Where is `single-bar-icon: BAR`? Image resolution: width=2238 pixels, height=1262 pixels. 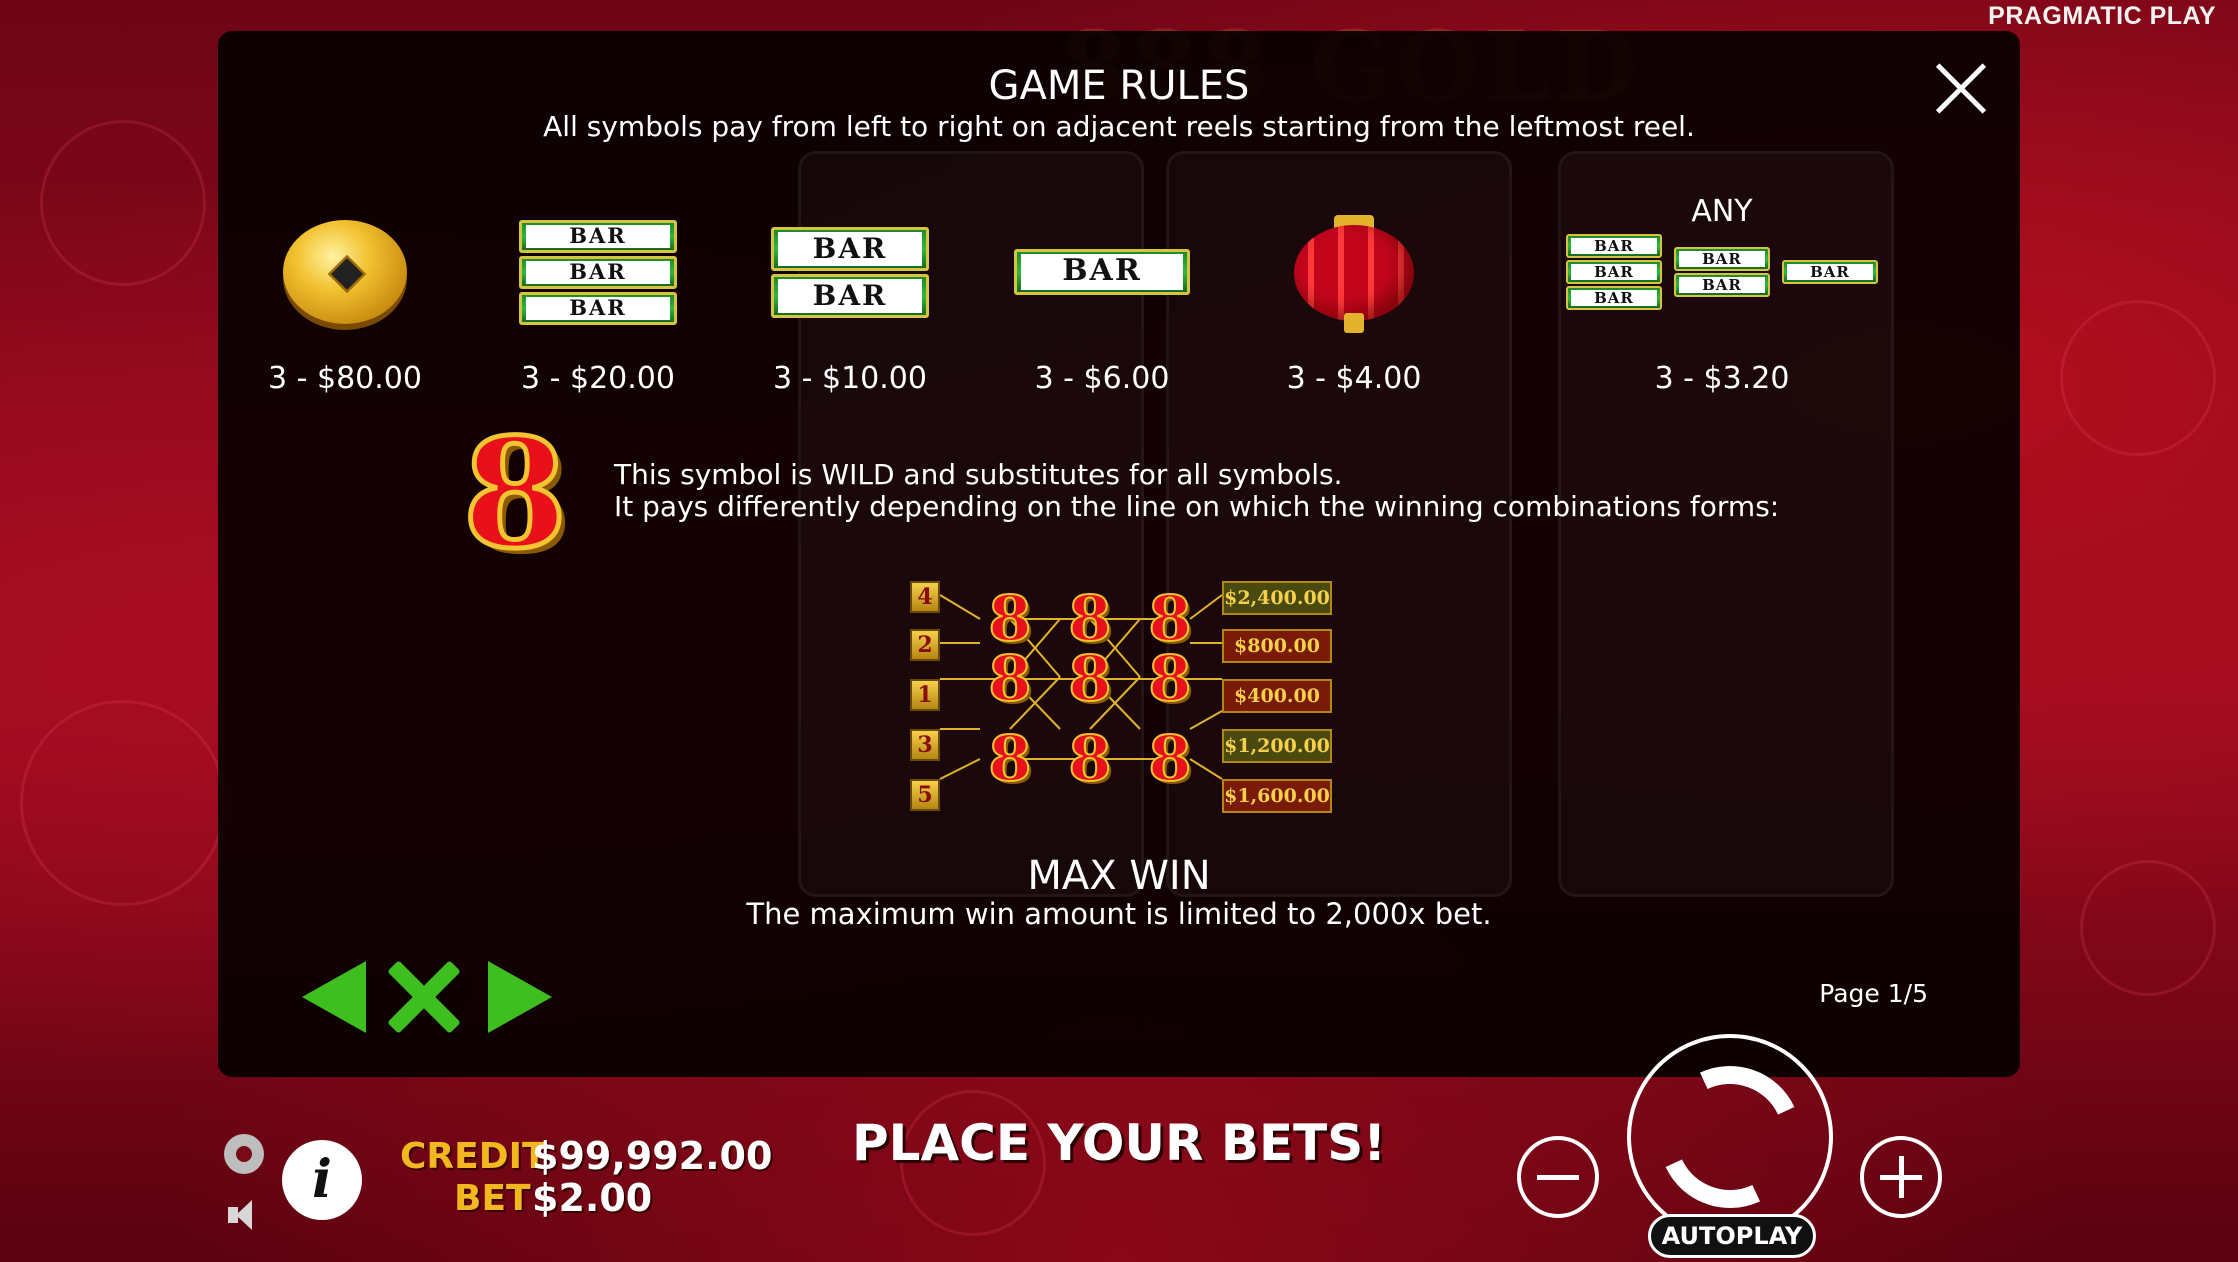
single-bar-icon: BAR is located at coordinates (1102, 272).